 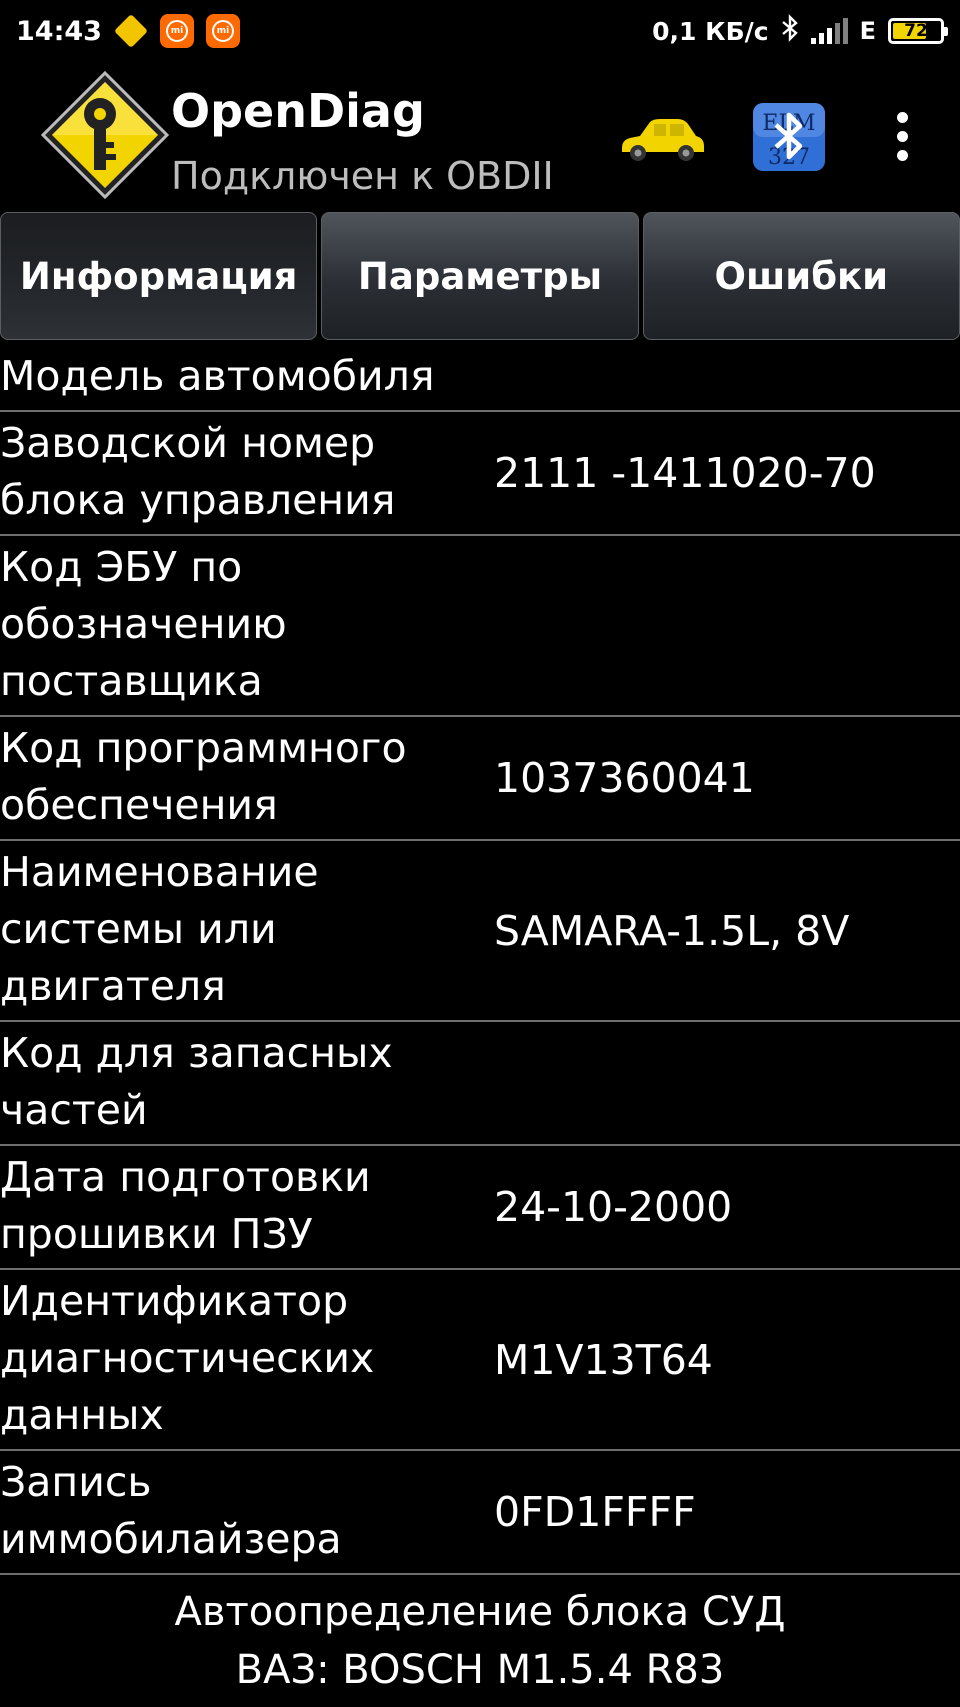 I want to click on info-row-label: Код для запасных частей, so click(x=196, y=1081).